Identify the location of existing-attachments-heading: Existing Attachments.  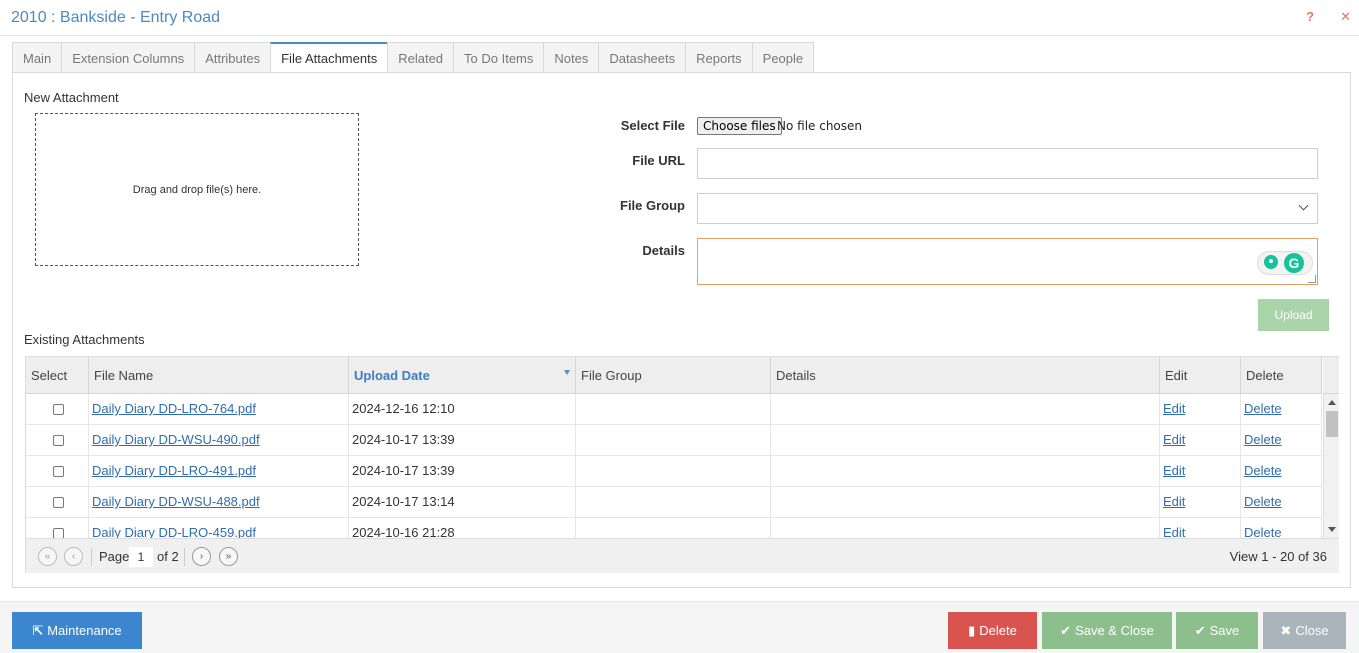
(84, 339).